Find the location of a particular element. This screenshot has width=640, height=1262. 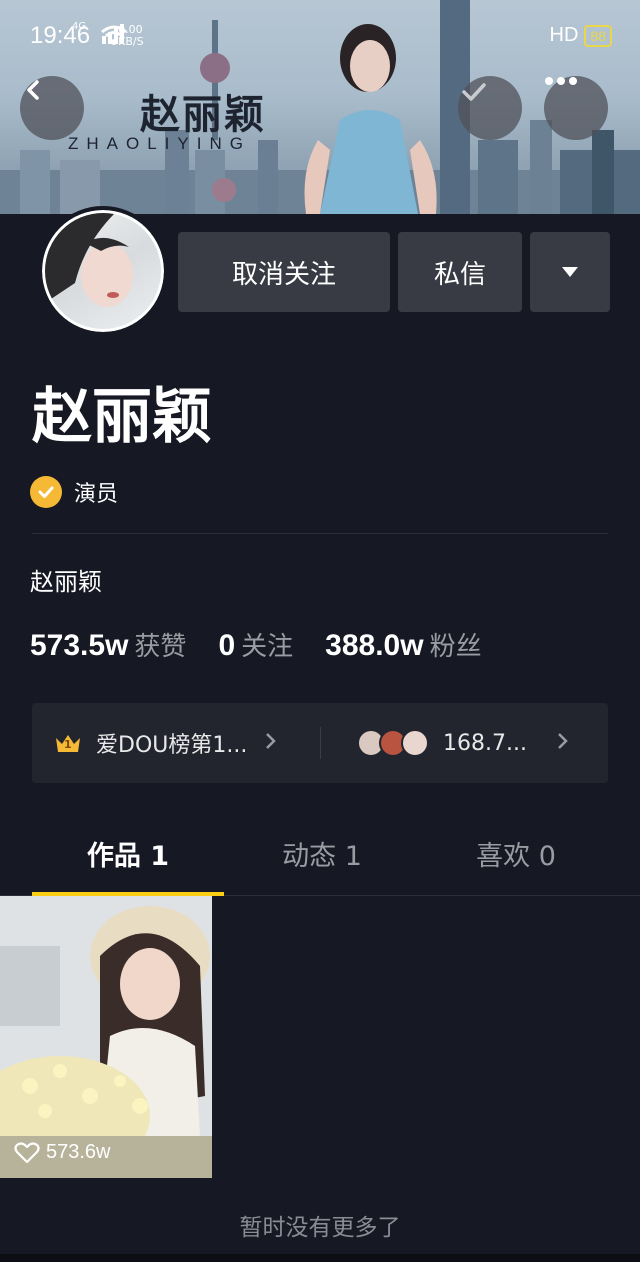

battery-icon: 88 is located at coordinates (598, 35).